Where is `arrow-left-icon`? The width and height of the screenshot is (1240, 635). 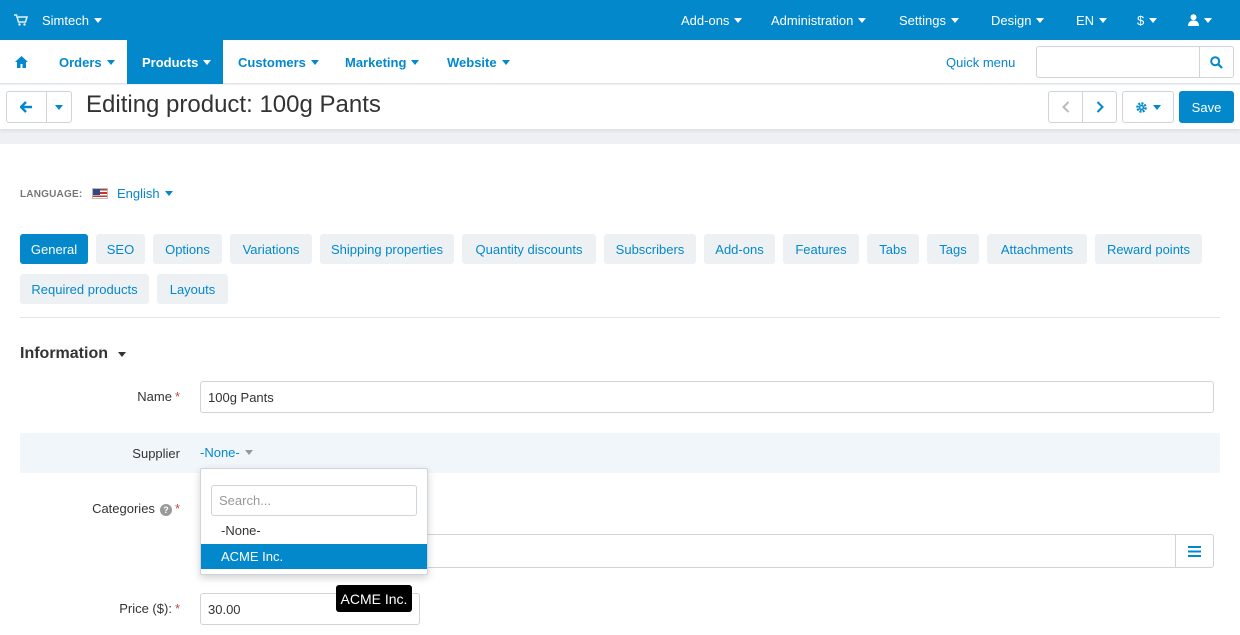 arrow-left-icon is located at coordinates (26, 107).